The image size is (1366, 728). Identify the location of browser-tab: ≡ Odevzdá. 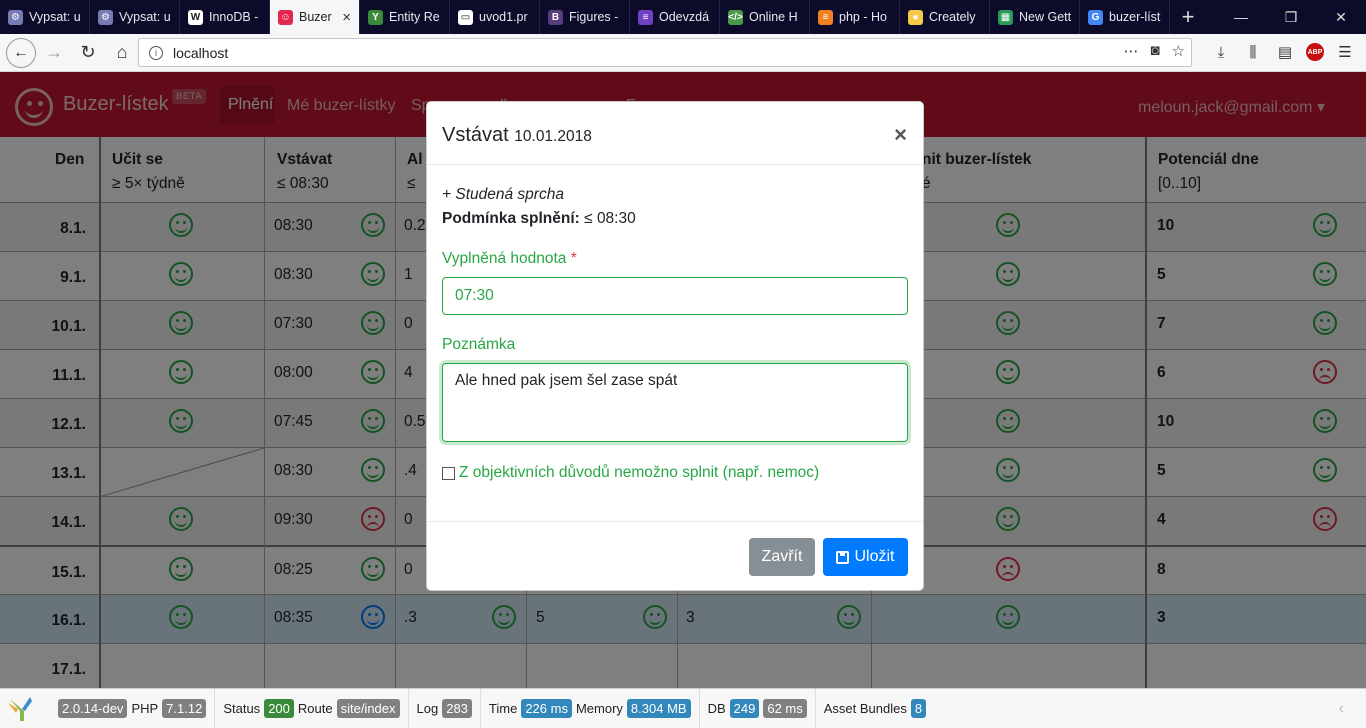
(675, 17).